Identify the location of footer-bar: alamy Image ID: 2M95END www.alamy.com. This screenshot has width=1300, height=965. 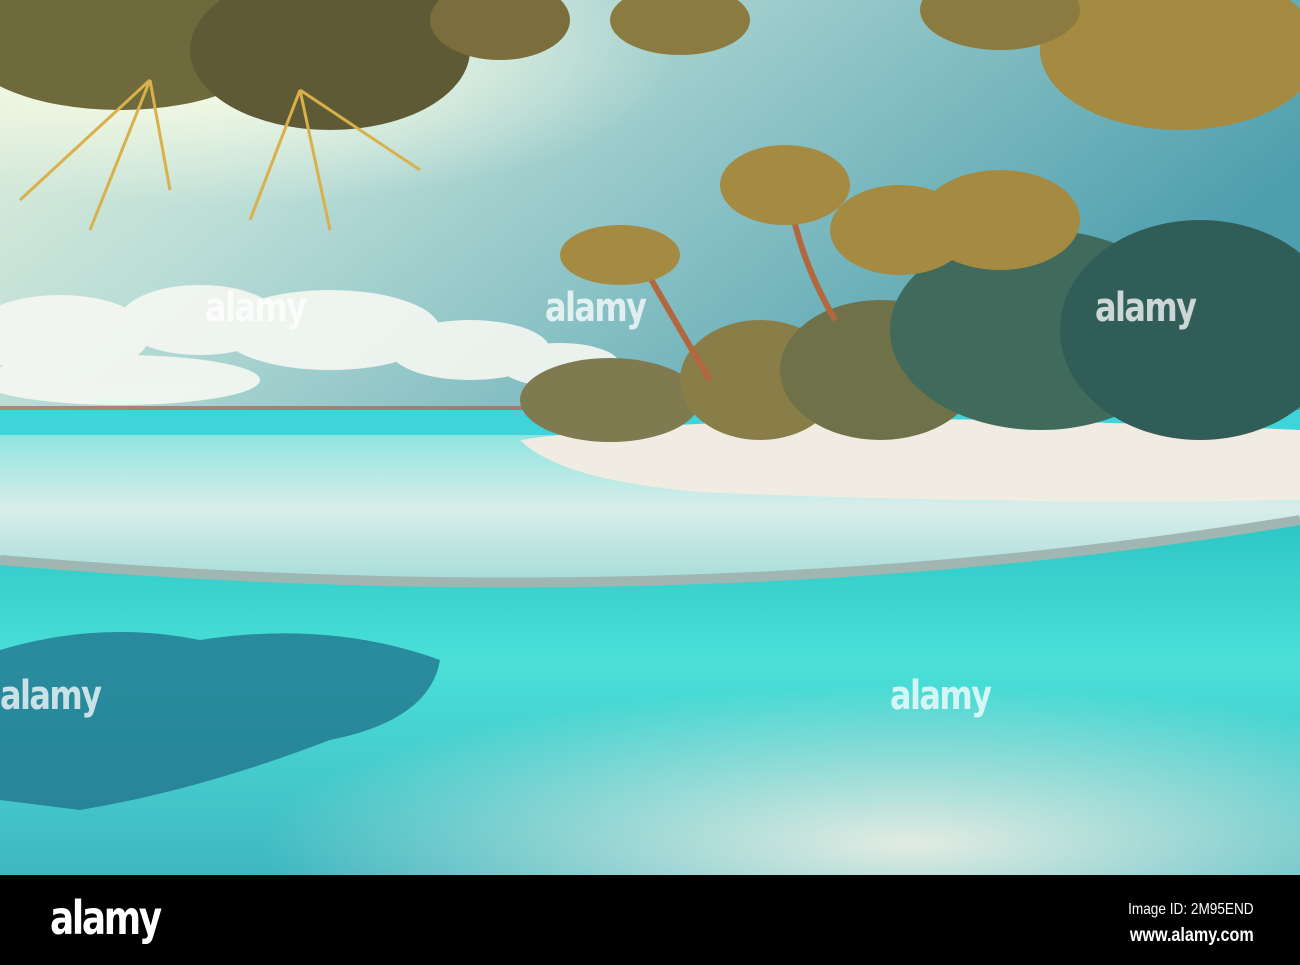
(650, 920).